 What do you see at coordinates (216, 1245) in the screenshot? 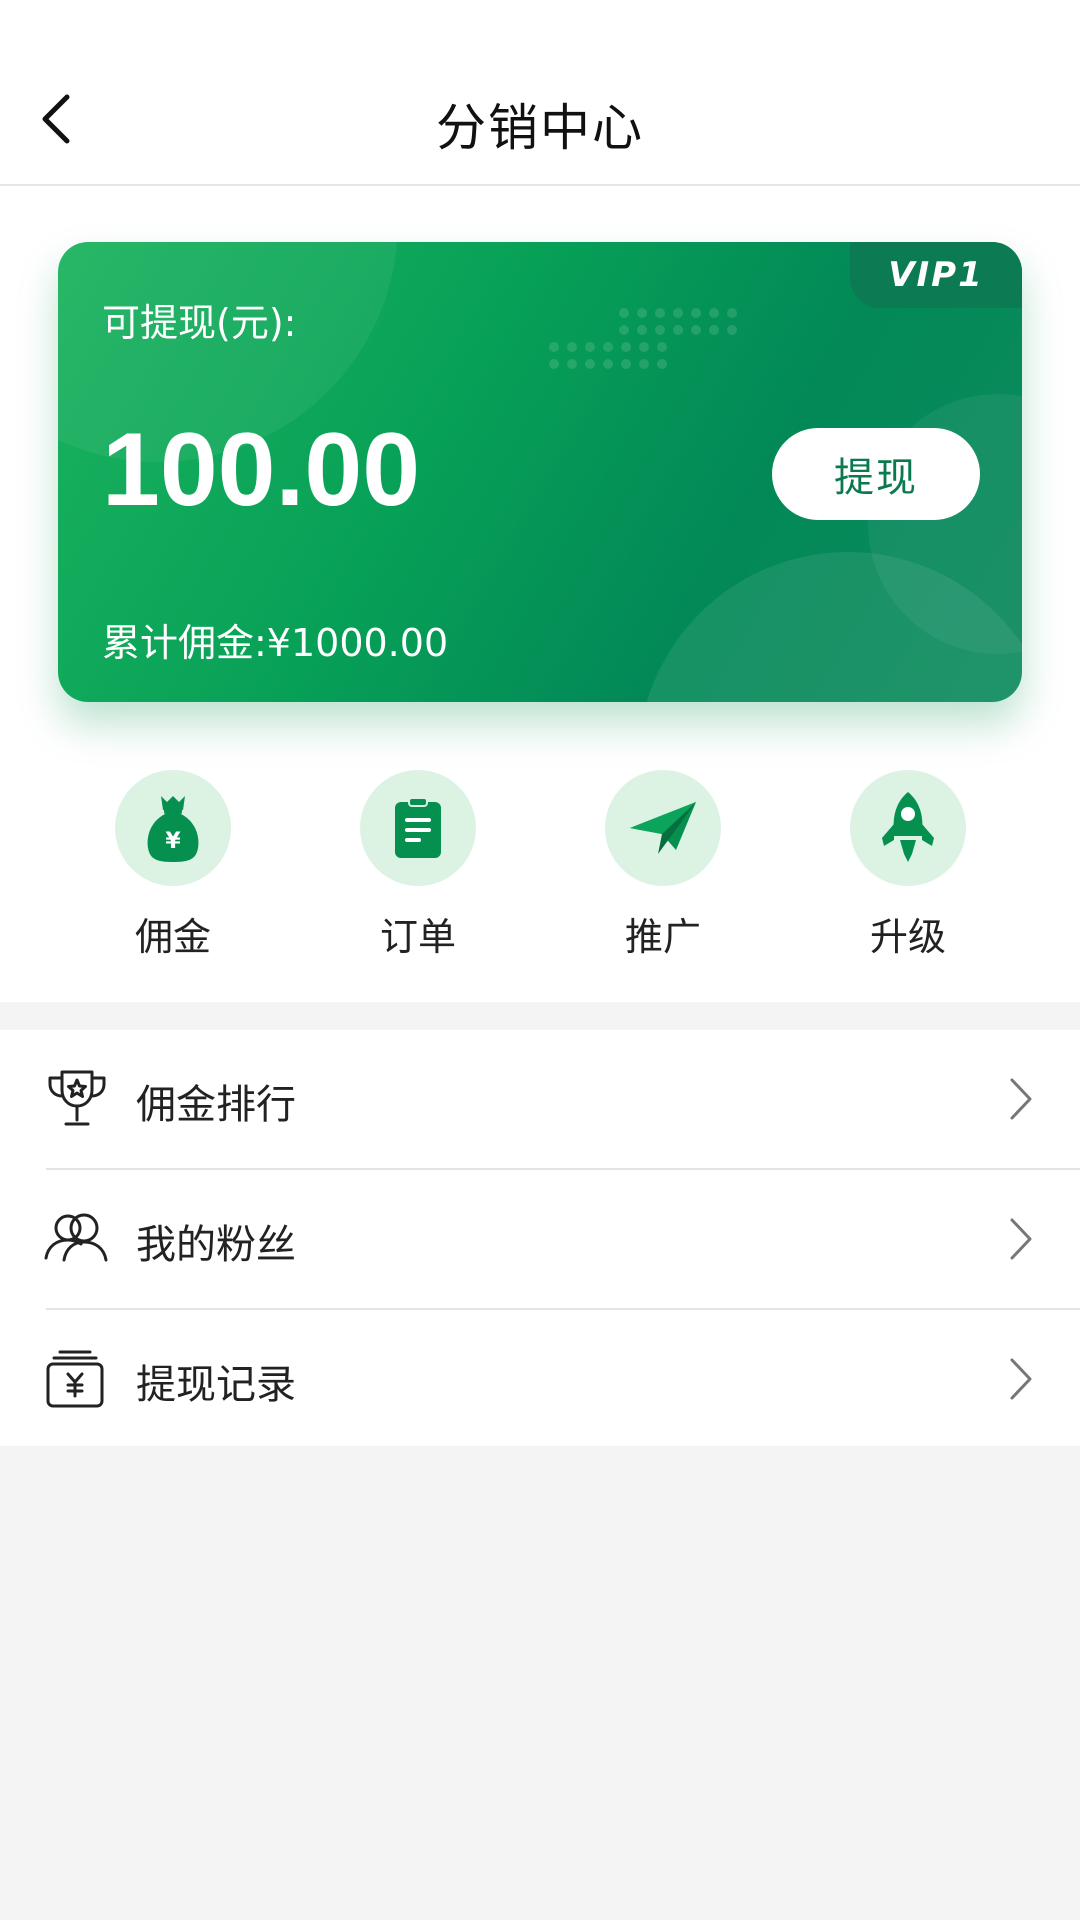
I see `menu-item-label: 我的粉丝` at bounding box center [216, 1245].